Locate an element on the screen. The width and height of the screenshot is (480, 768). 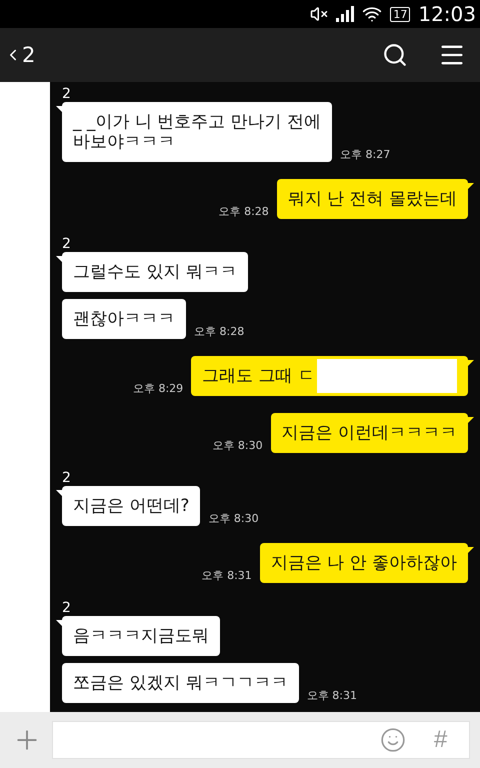
received-message: 괜찮아ㅋㅋㅋ is located at coordinates (124, 319).